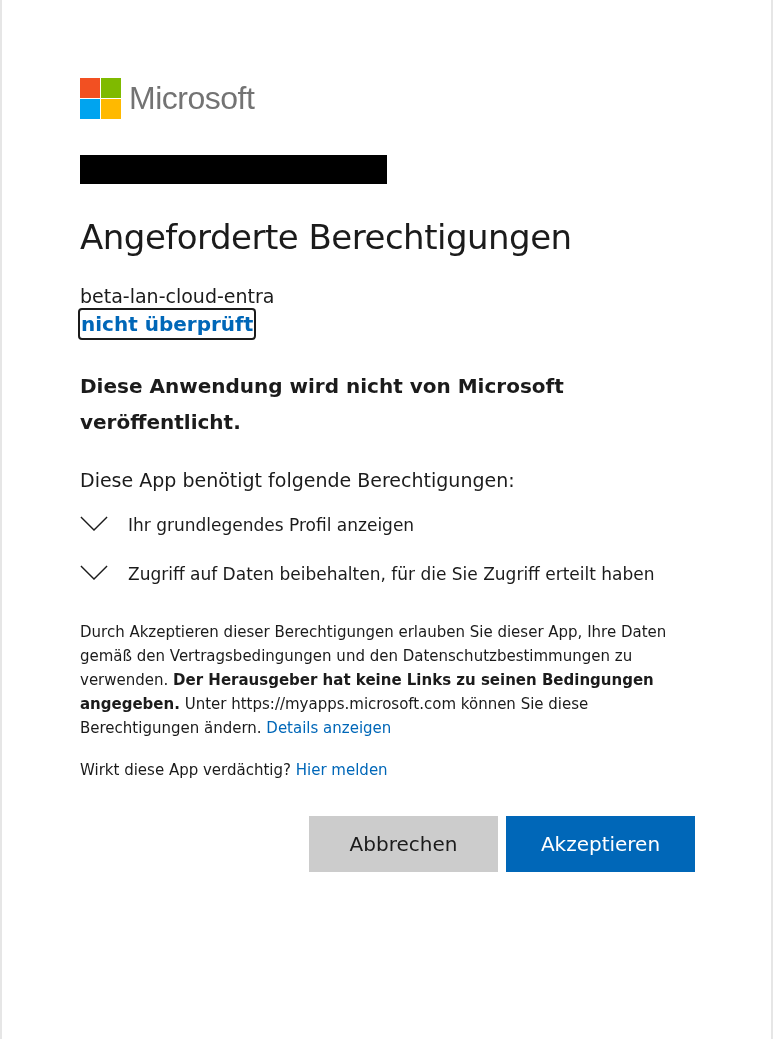 This screenshot has height=1039, width=773. What do you see at coordinates (322, 404) in the screenshot?
I see `publisher-notice: Diese Anwendung wird nicht von Microsoft veröffentlicht.` at bounding box center [322, 404].